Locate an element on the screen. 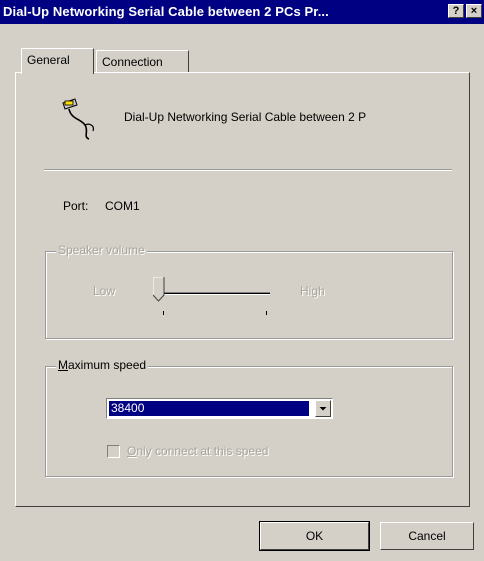 This screenshot has width=484, height=561. cancel-button: Cancel is located at coordinates (427, 536).